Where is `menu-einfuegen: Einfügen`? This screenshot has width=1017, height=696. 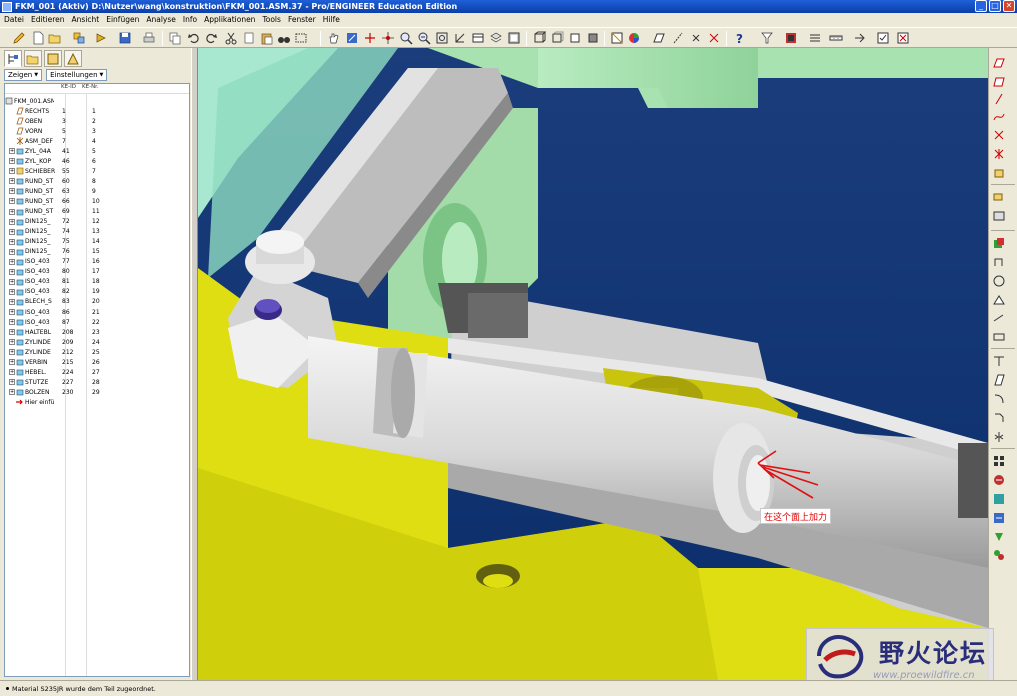 menu-einfuegen: Einfügen is located at coordinates (122, 19).